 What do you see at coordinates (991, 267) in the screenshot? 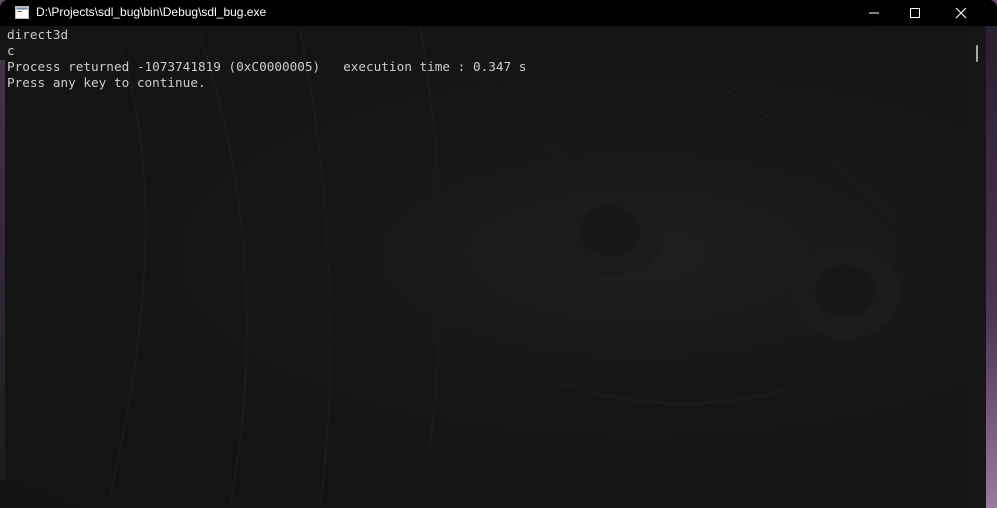
I see `desktop-edge-right` at bounding box center [991, 267].